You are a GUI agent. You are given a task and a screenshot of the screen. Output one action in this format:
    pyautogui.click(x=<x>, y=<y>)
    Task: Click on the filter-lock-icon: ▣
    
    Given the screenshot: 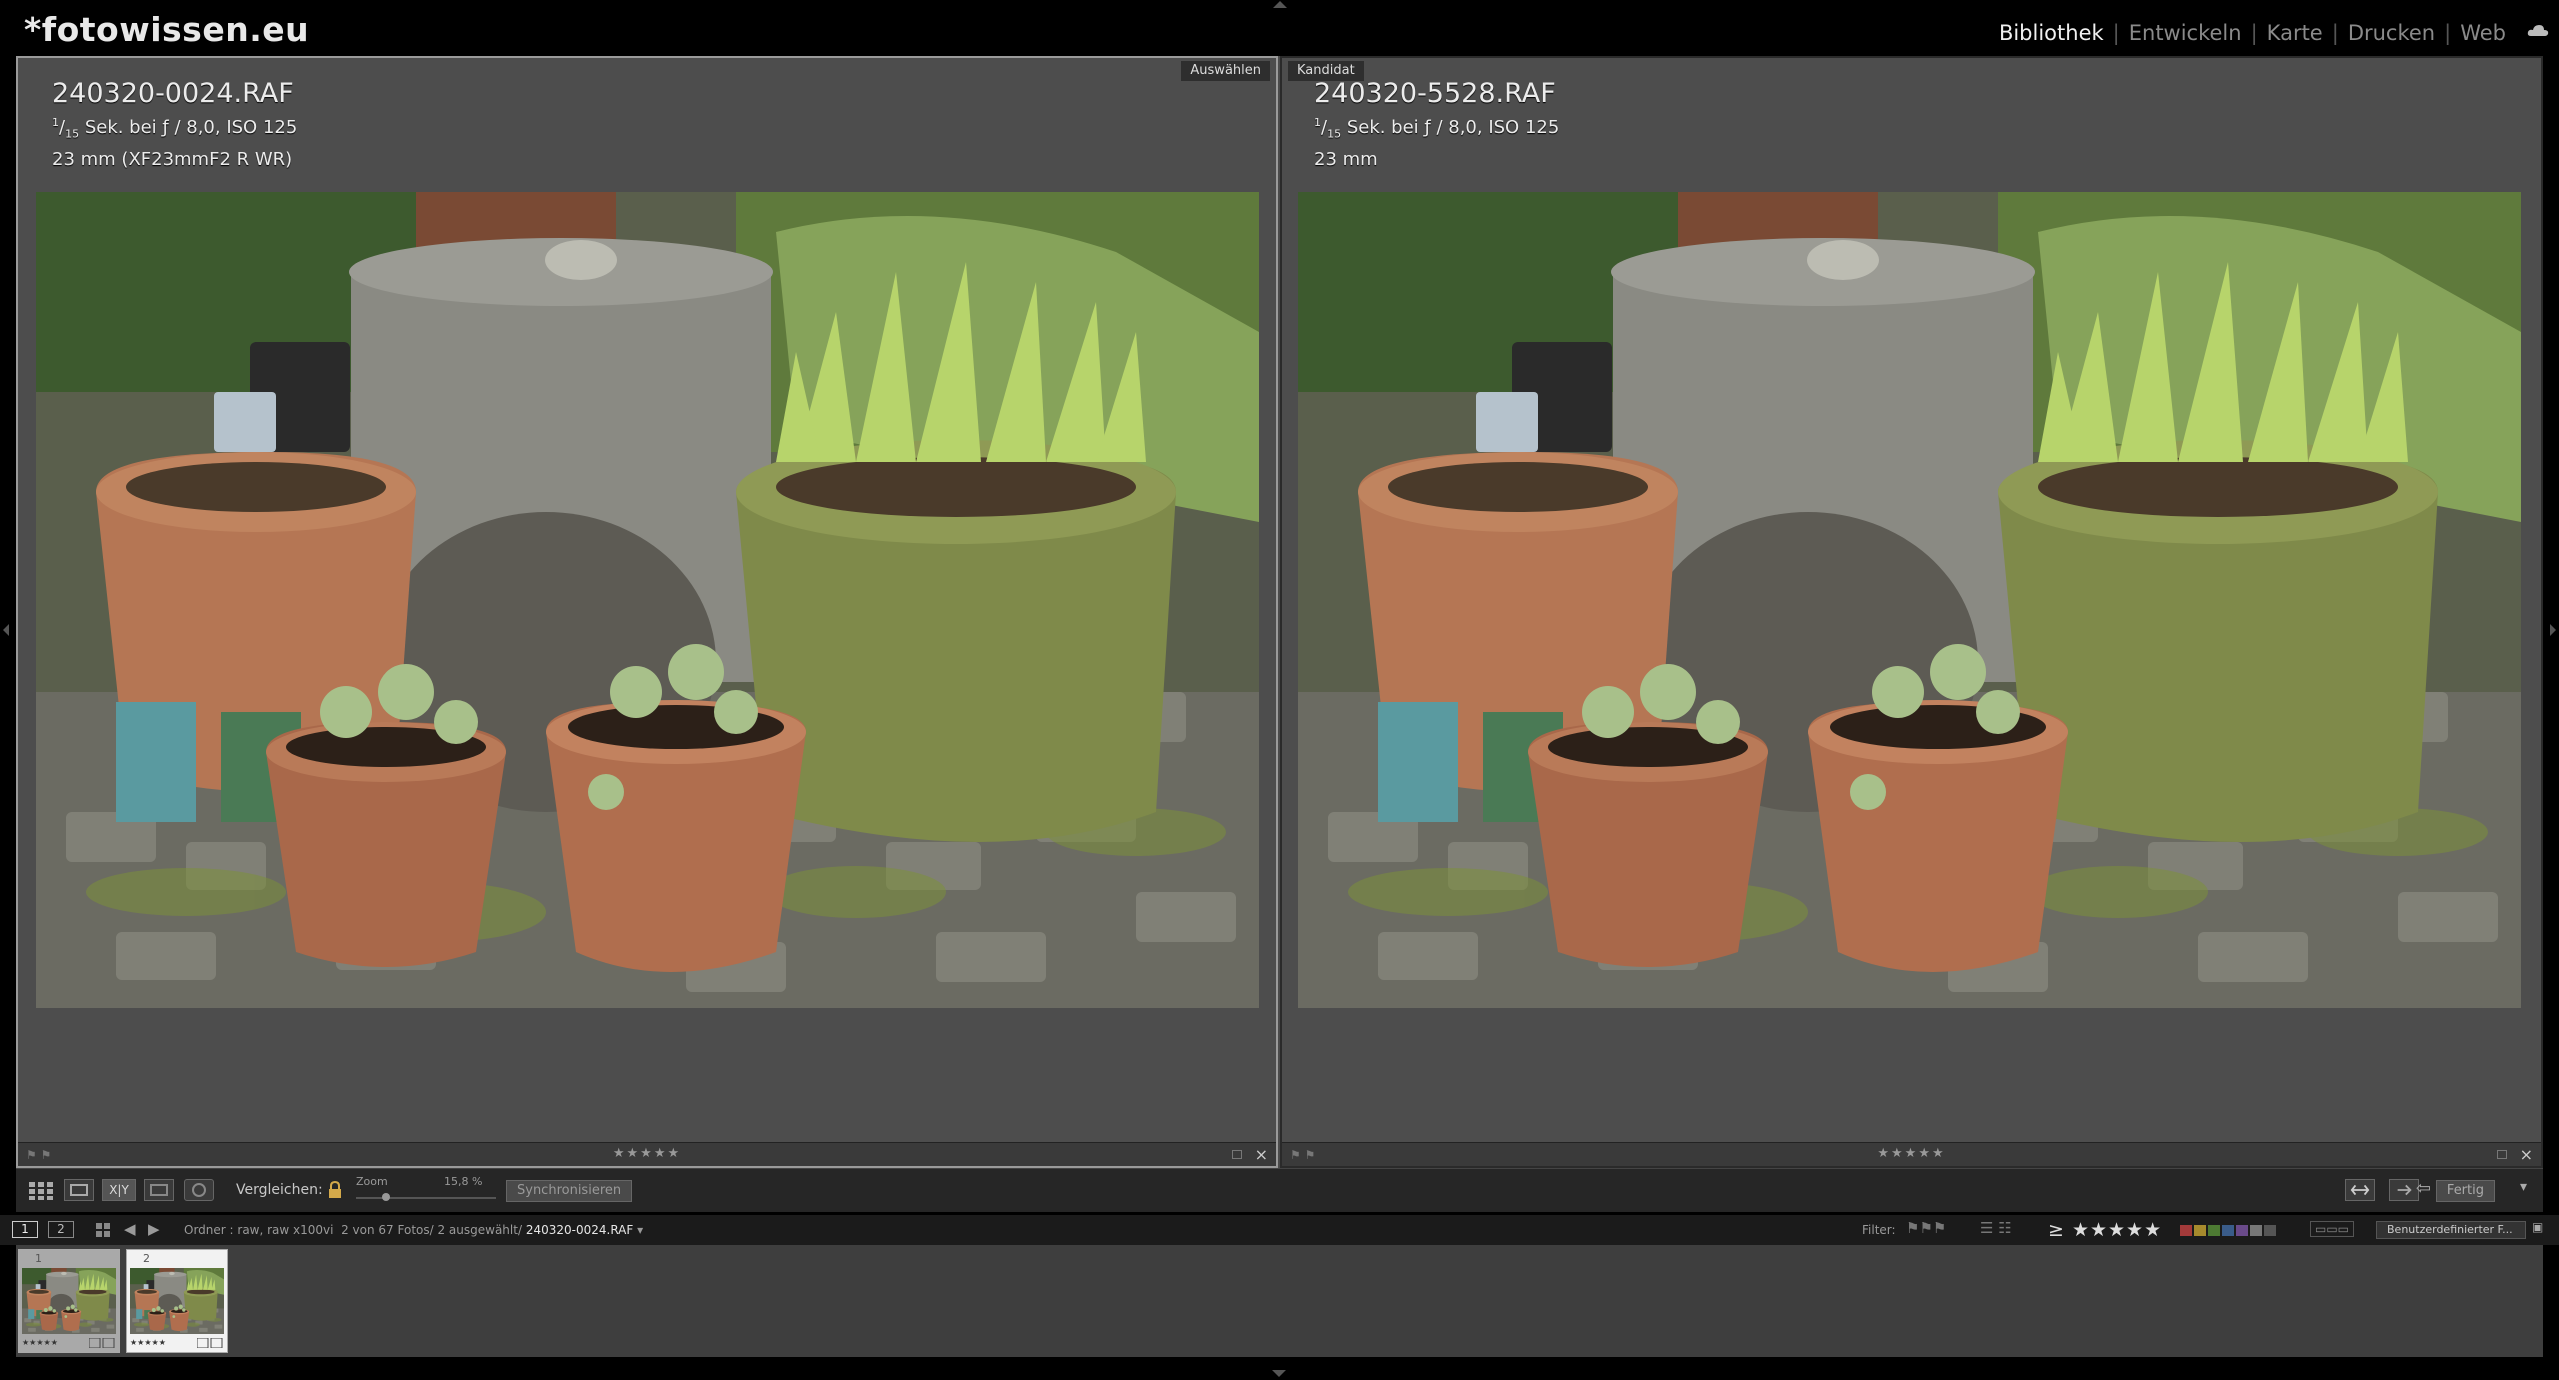 What is the action you would take?
    pyautogui.click(x=2537, y=1227)
    